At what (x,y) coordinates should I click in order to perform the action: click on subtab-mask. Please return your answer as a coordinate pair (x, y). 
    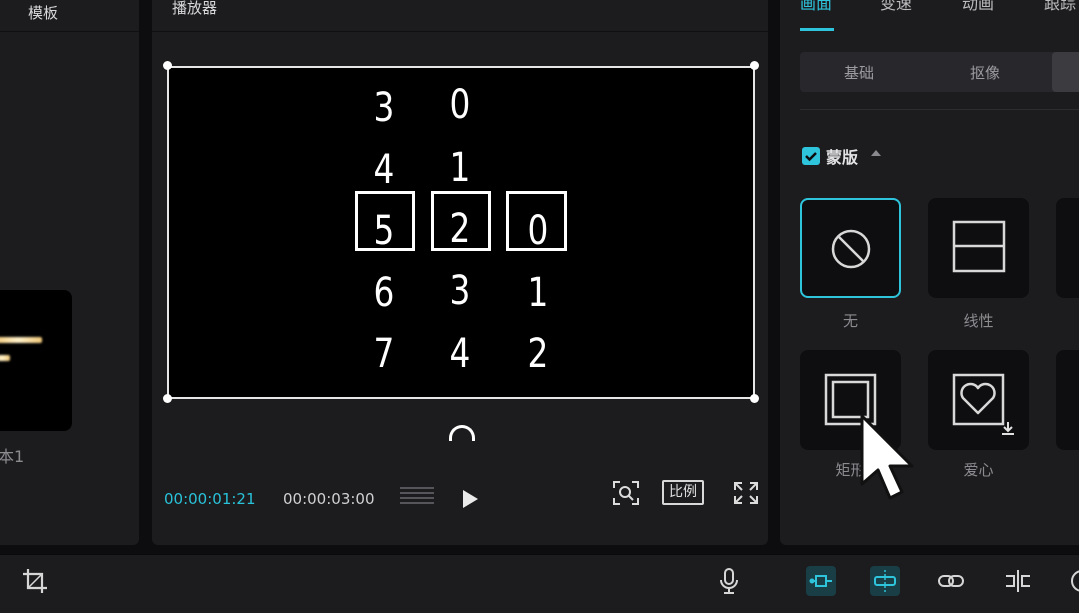
    Looking at the image, I should click on (1065, 72).